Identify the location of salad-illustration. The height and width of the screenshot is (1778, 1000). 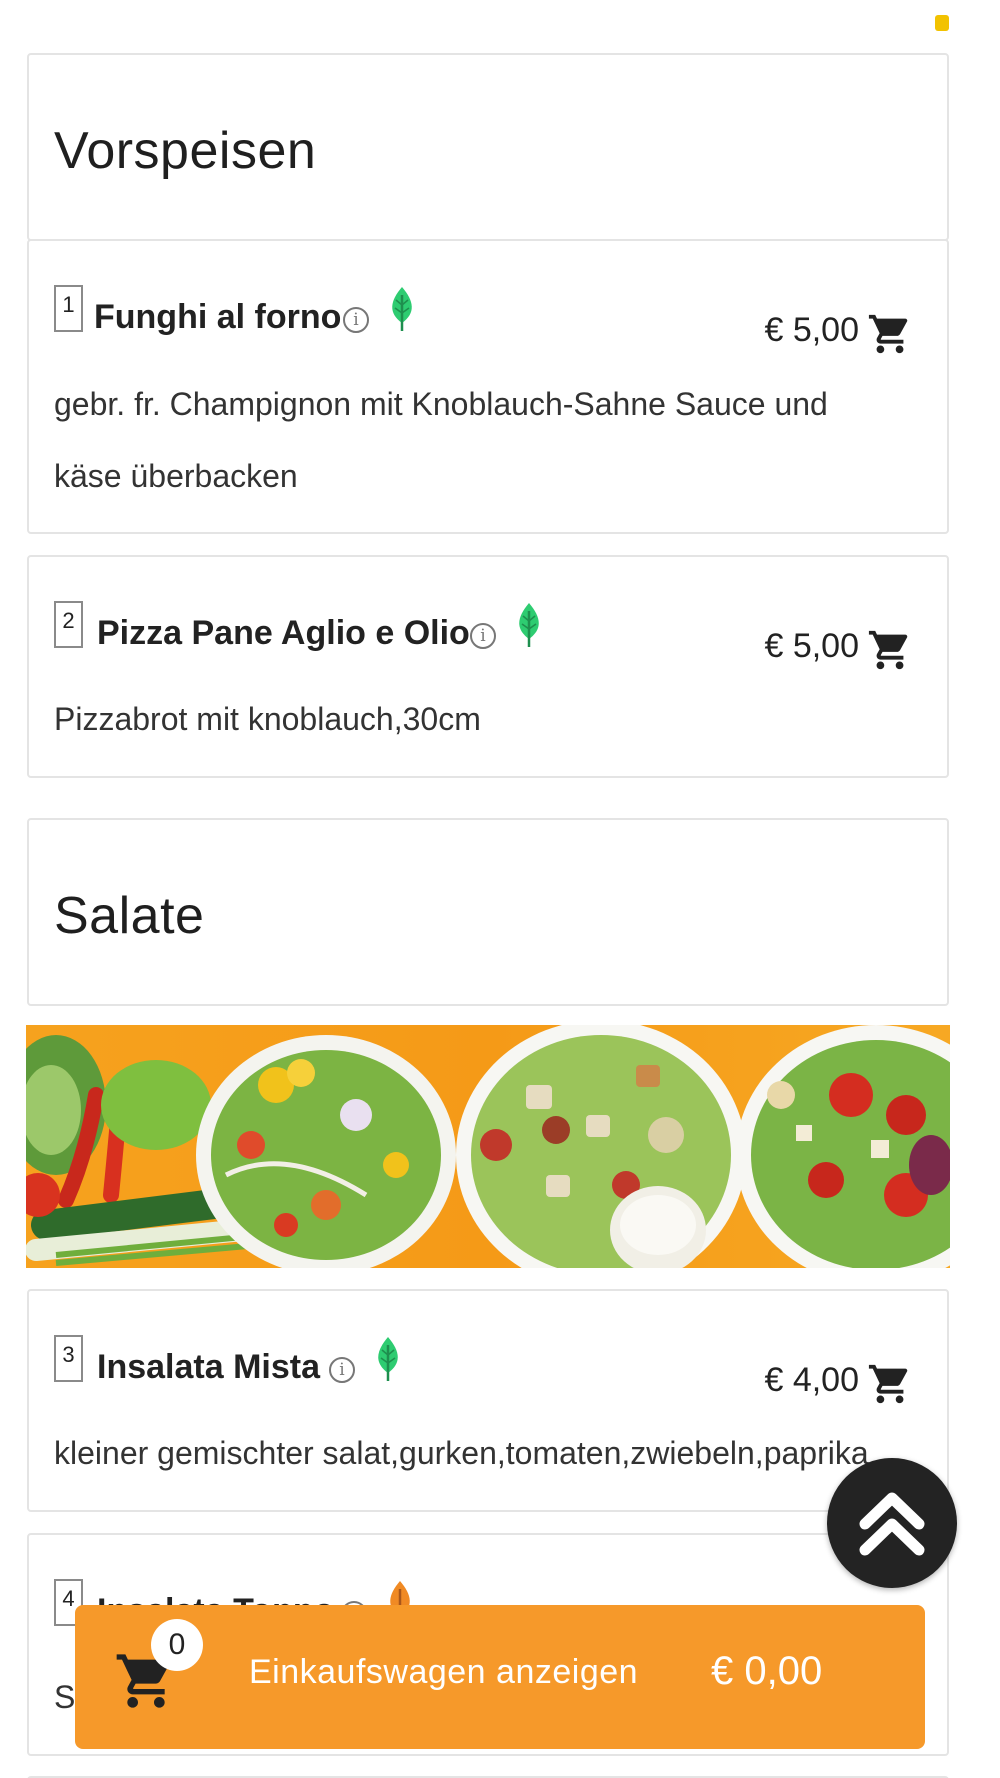
(488, 1146).